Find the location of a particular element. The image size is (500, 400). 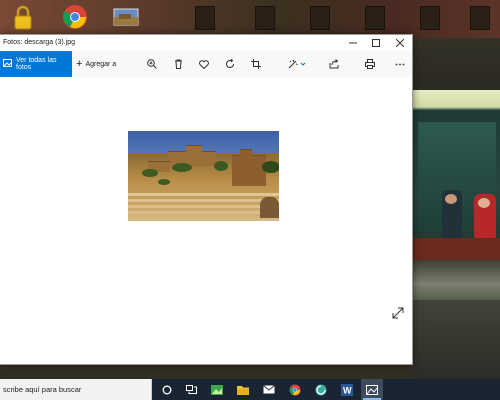

add-to-button: + Agregar a is located at coordinates (96, 64).